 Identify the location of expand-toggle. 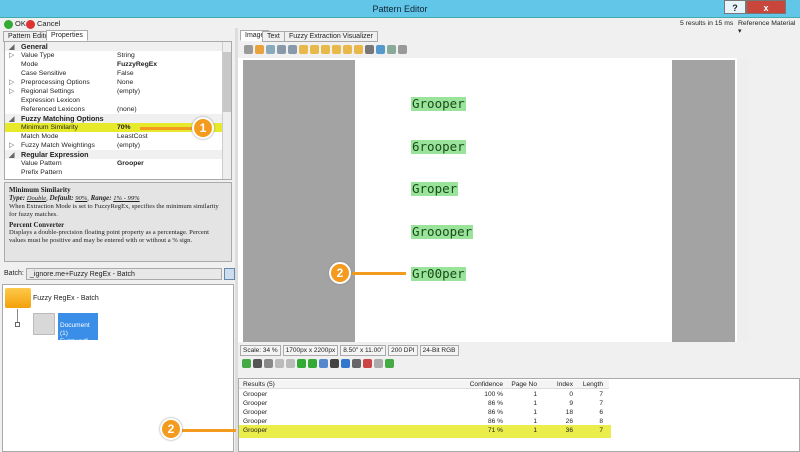
(17, 324).